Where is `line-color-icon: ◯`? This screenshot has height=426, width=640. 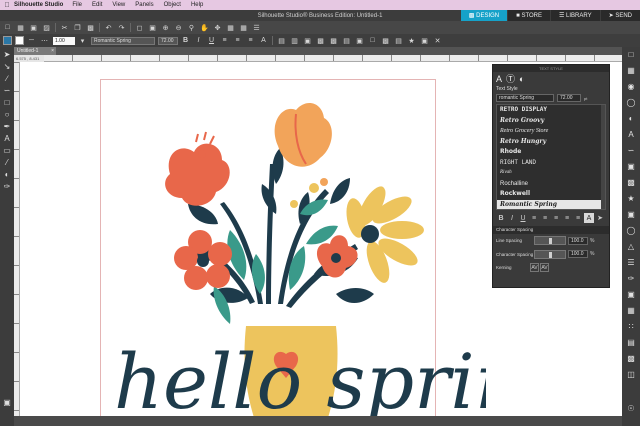
line-color-icon: ◯ is located at coordinates (631, 102).